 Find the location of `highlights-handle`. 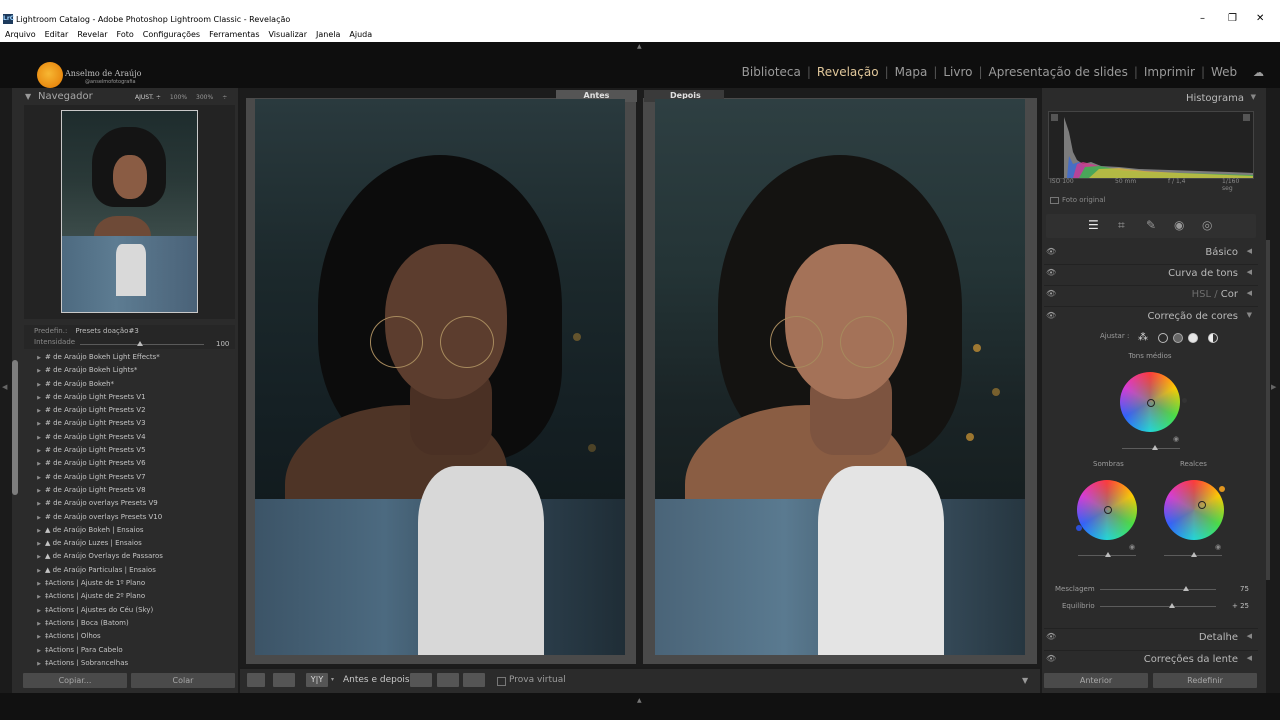

highlights-handle is located at coordinates (1202, 505).